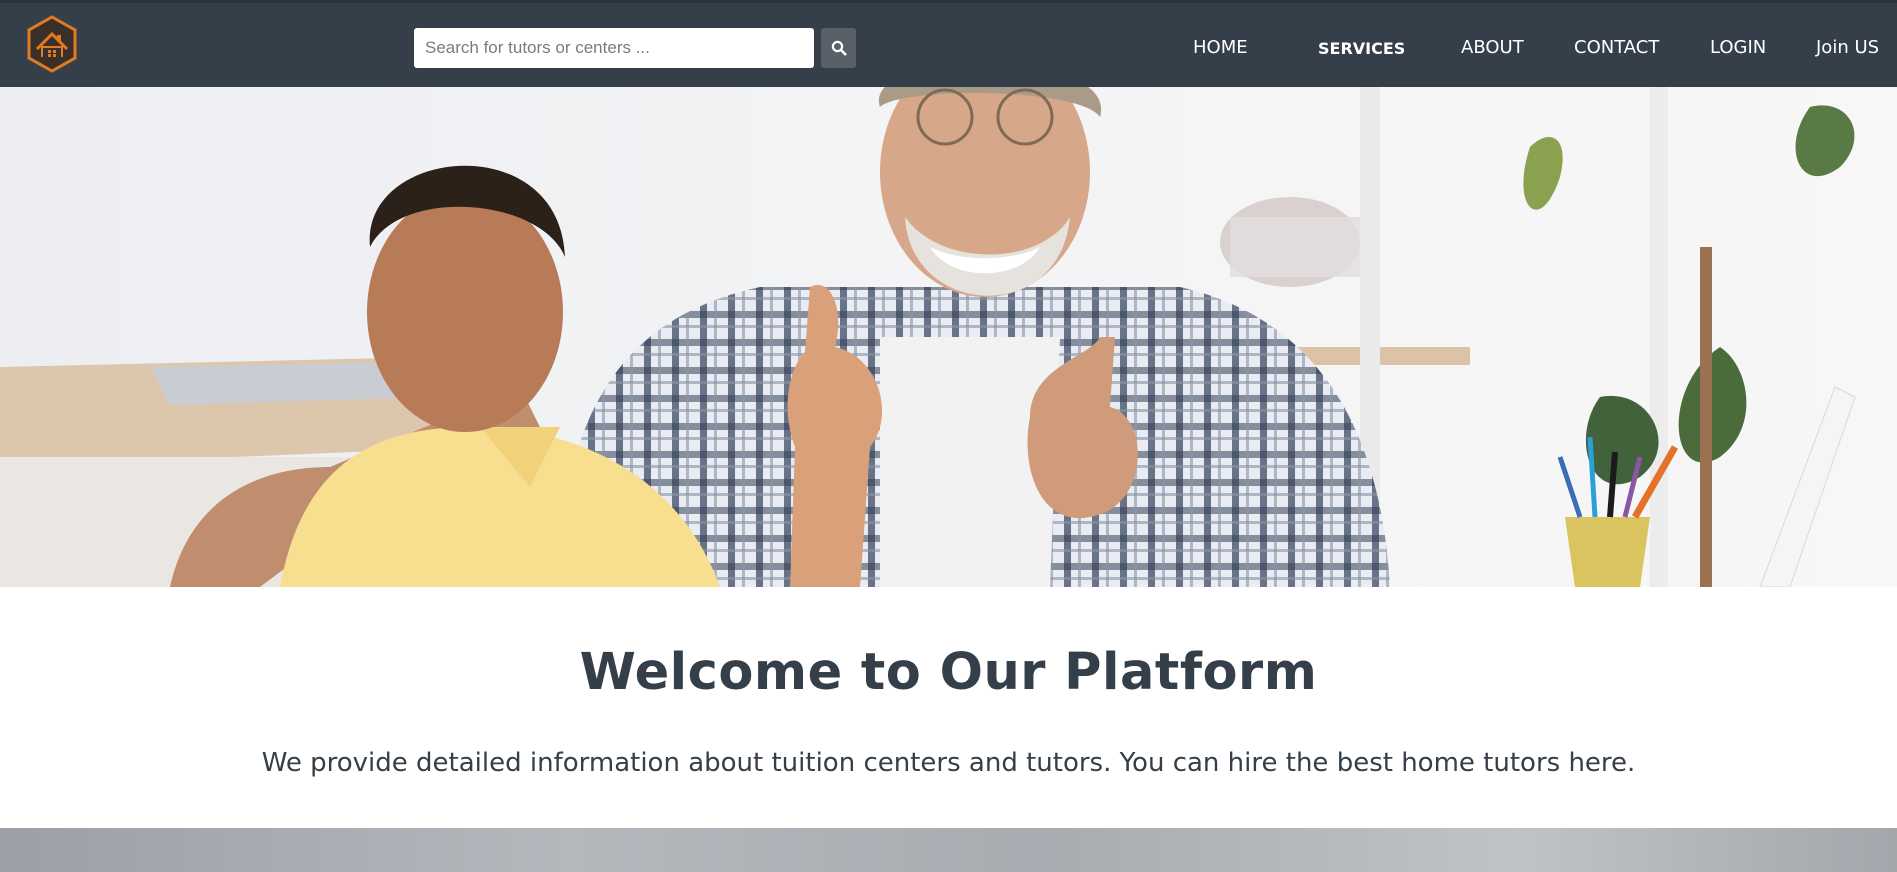 This screenshot has width=1897, height=872. What do you see at coordinates (52, 44) in the screenshot?
I see `logo-icon` at bounding box center [52, 44].